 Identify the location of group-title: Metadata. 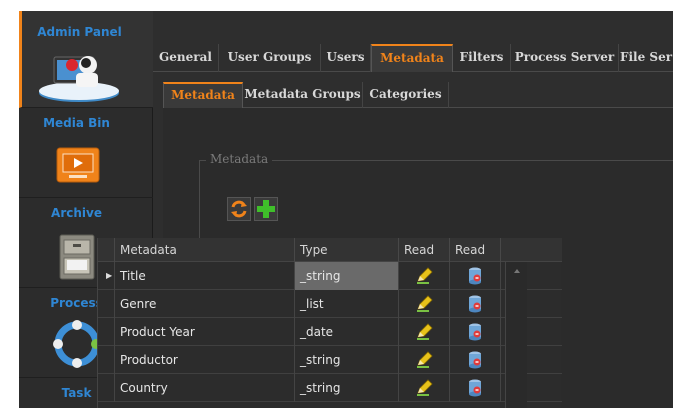
(239, 159).